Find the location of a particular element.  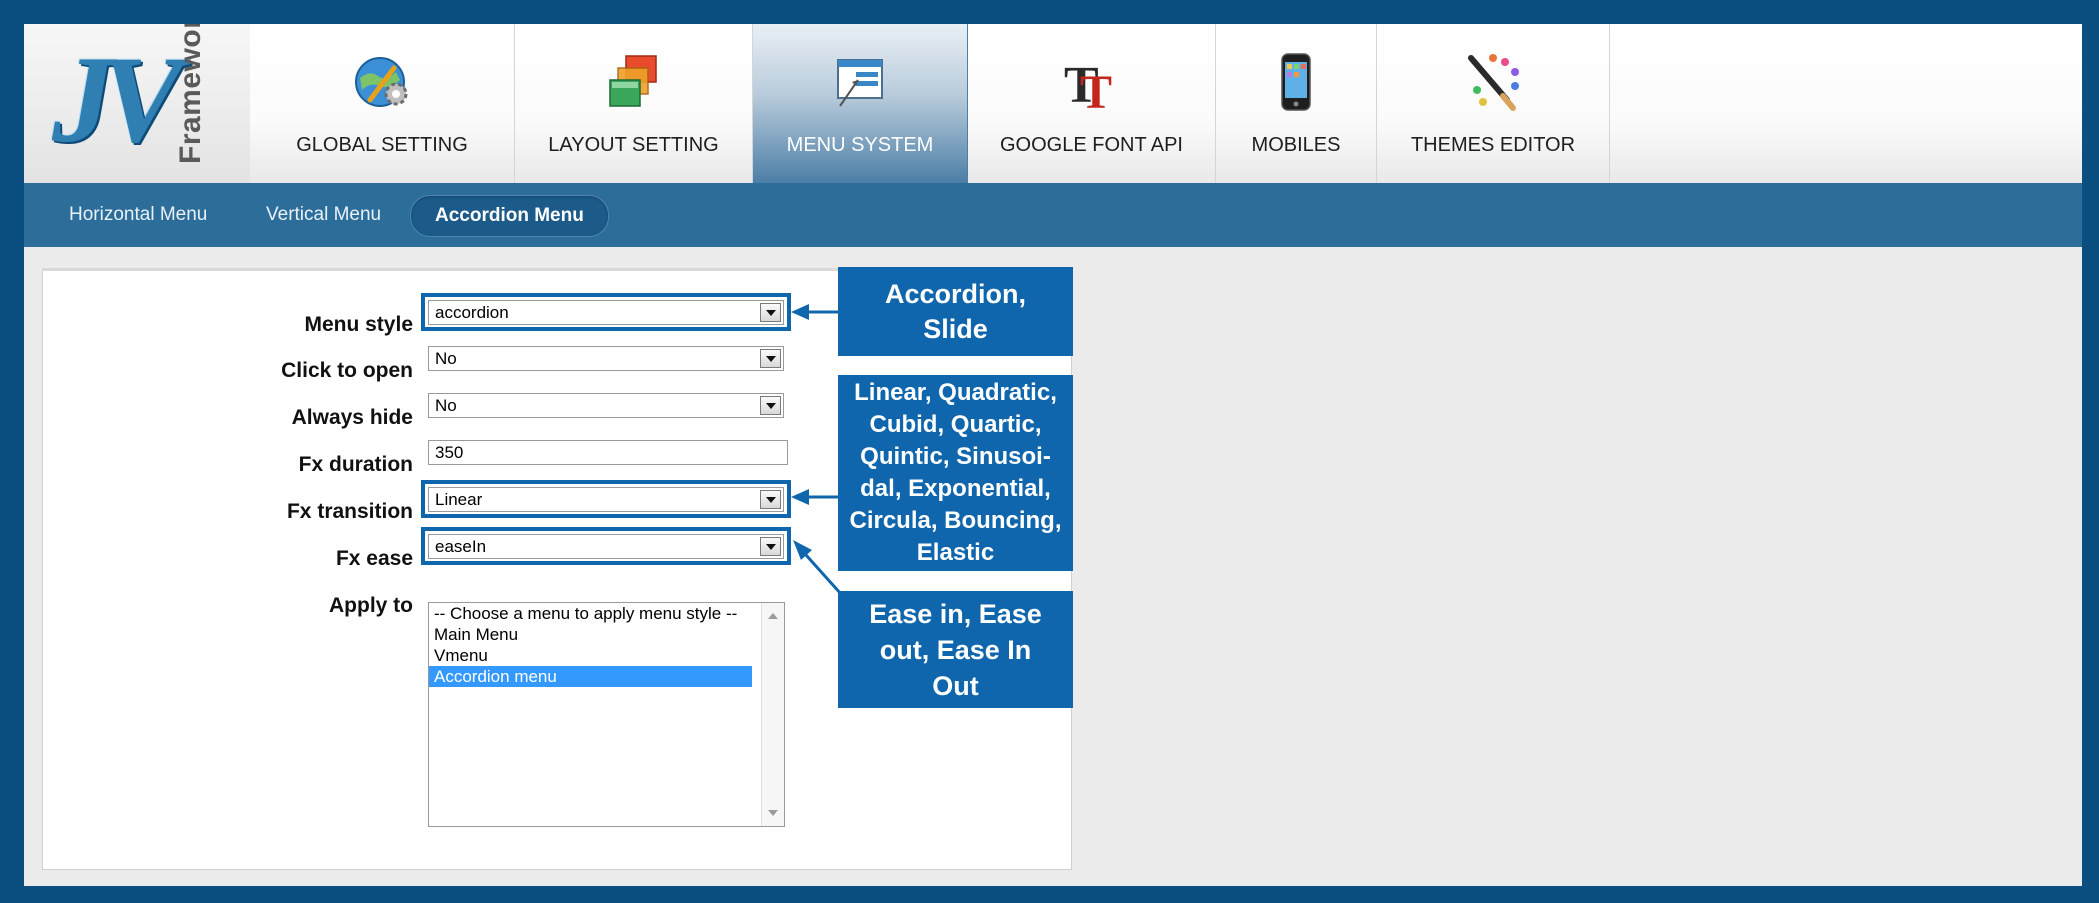

subnav-accordion-menu: Accordion Menu is located at coordinates (509, 216).